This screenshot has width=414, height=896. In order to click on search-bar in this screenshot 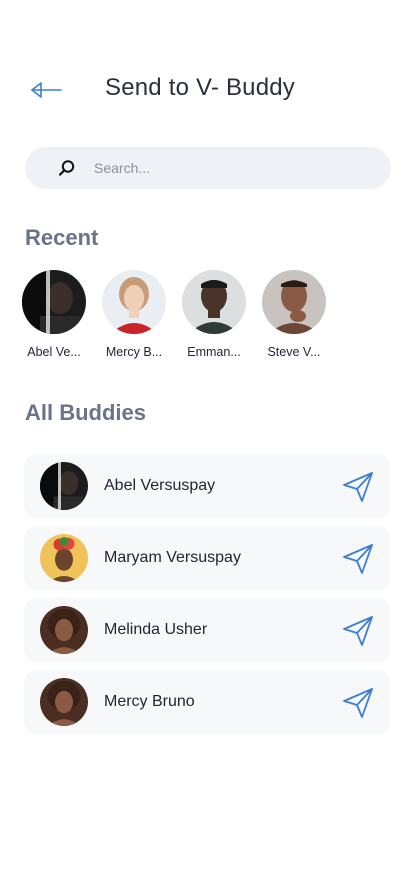, I will do `click(208, 168)`.